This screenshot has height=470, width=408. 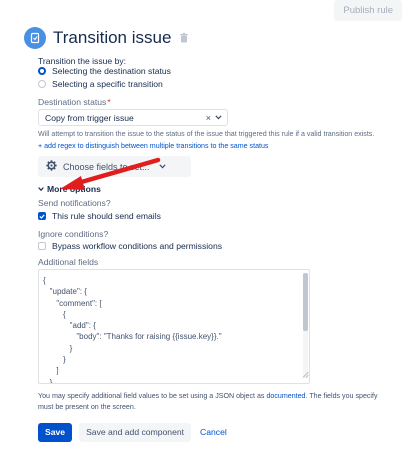 I want to click on required-mark: *, so click(x=109, y=102).